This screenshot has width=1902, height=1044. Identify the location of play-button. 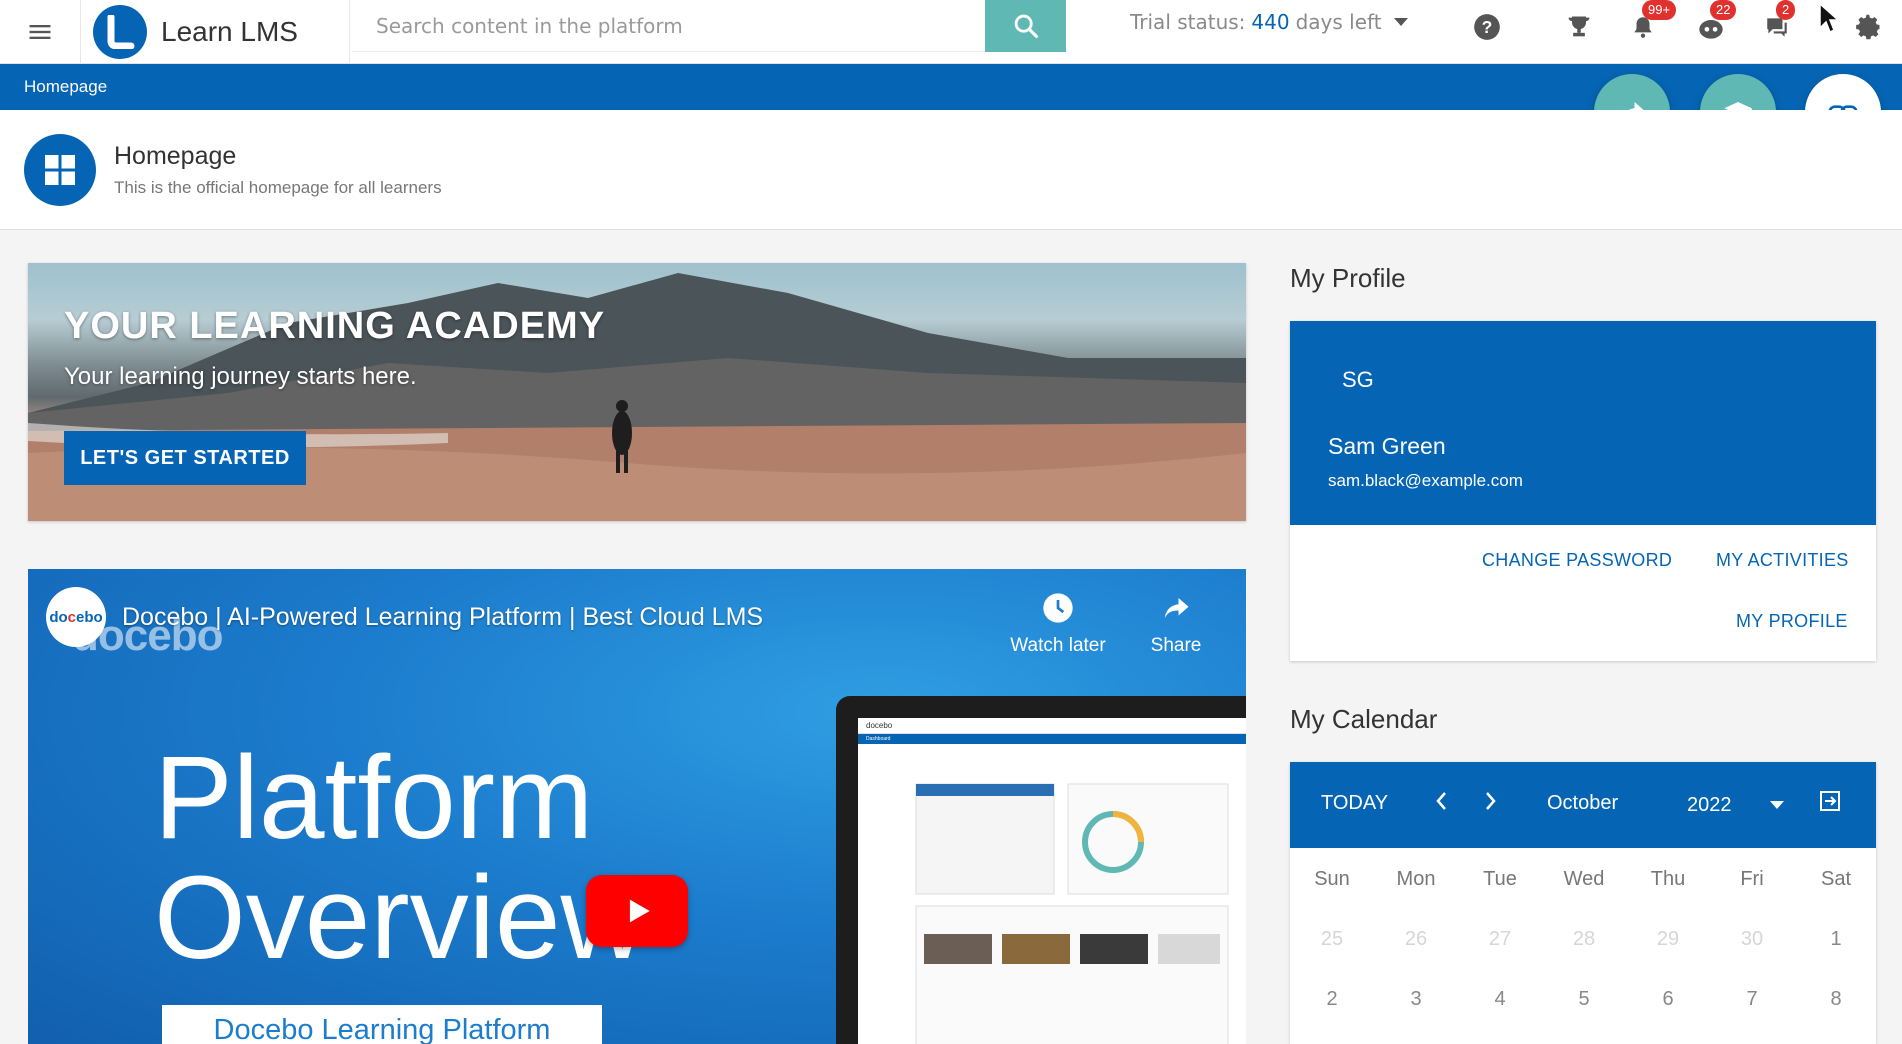
(637, 911).